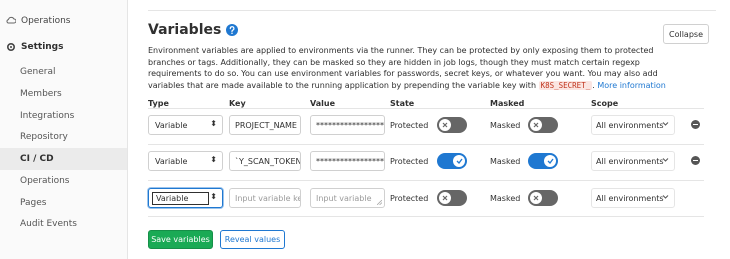 This screenshot has height=259, width=730. What do you see at coordinates (686, 34) in the screenshot?
I see `collapse-button: Collapse` at bounding box center [686, 34].